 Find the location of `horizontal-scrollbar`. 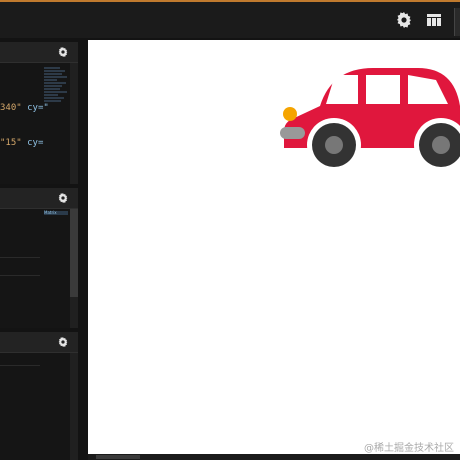

horizontal-scrollbar is located at coordinates (118, 457).